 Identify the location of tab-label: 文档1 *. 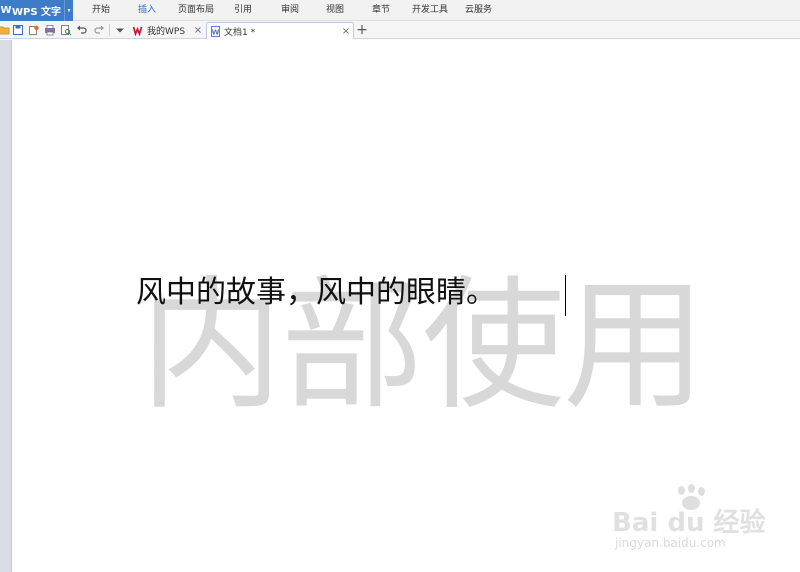
(240, 32).